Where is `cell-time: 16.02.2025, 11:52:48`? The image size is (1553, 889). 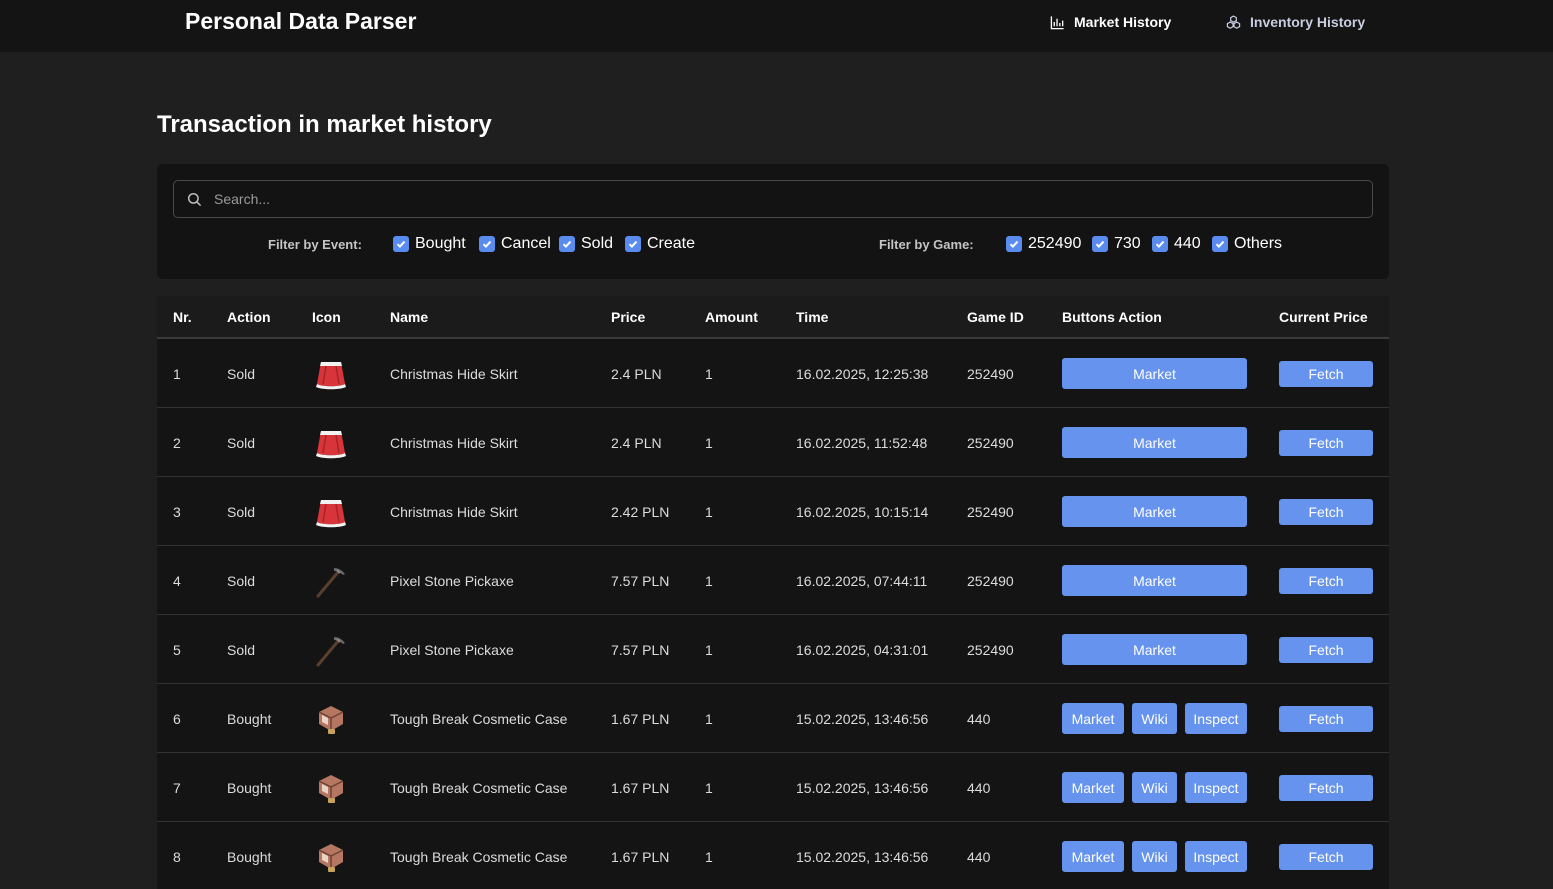
cell-time: 16.02.2025, 11:52:48 is located at coordinates (862, 443).